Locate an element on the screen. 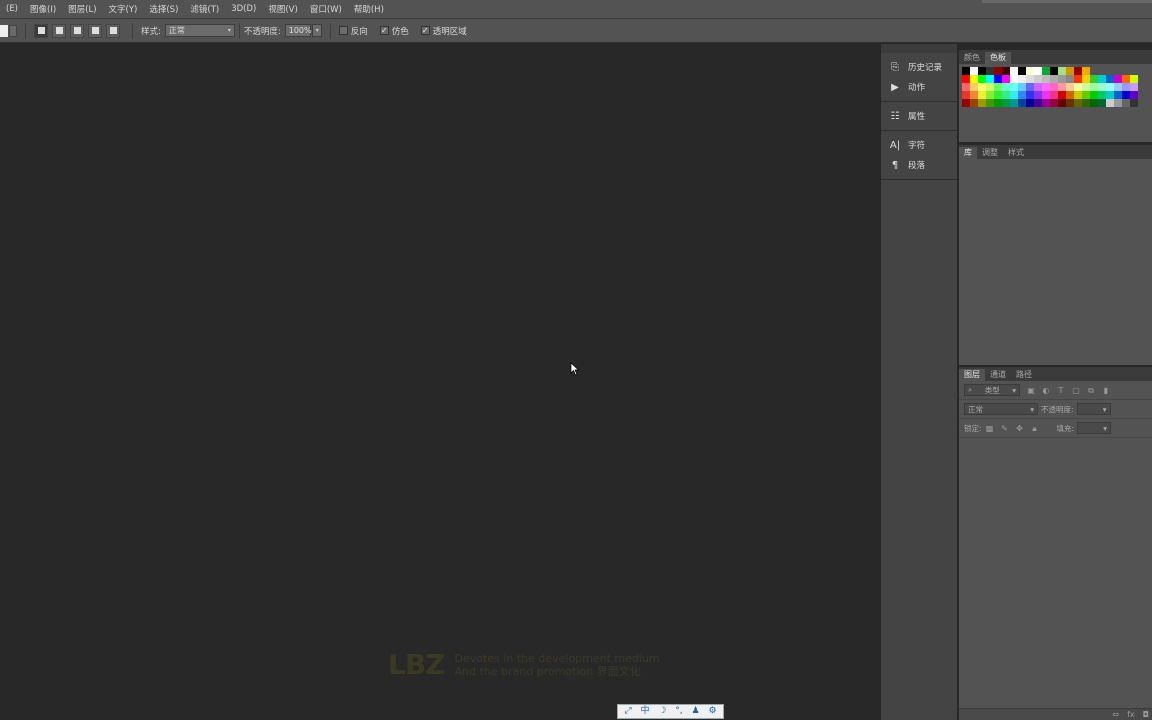 The height and width of the screenshot is (720, 1152). subtract-selection-button is located at coordinates (77, 30).